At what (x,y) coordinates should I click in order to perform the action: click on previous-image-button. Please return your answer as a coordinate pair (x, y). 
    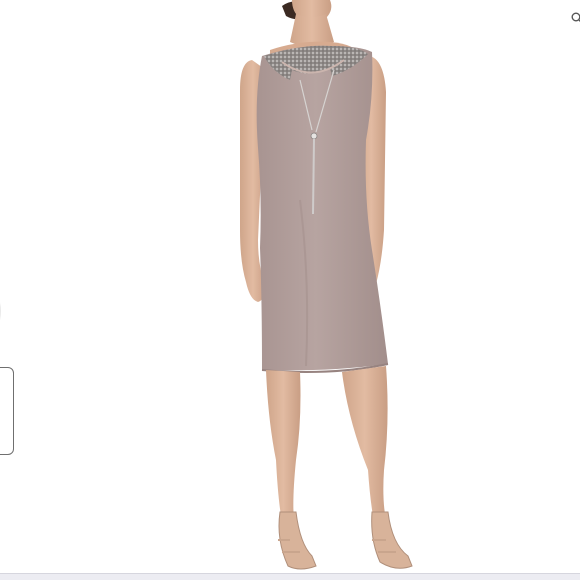
    Looking at the image, I should click on (7, 411).